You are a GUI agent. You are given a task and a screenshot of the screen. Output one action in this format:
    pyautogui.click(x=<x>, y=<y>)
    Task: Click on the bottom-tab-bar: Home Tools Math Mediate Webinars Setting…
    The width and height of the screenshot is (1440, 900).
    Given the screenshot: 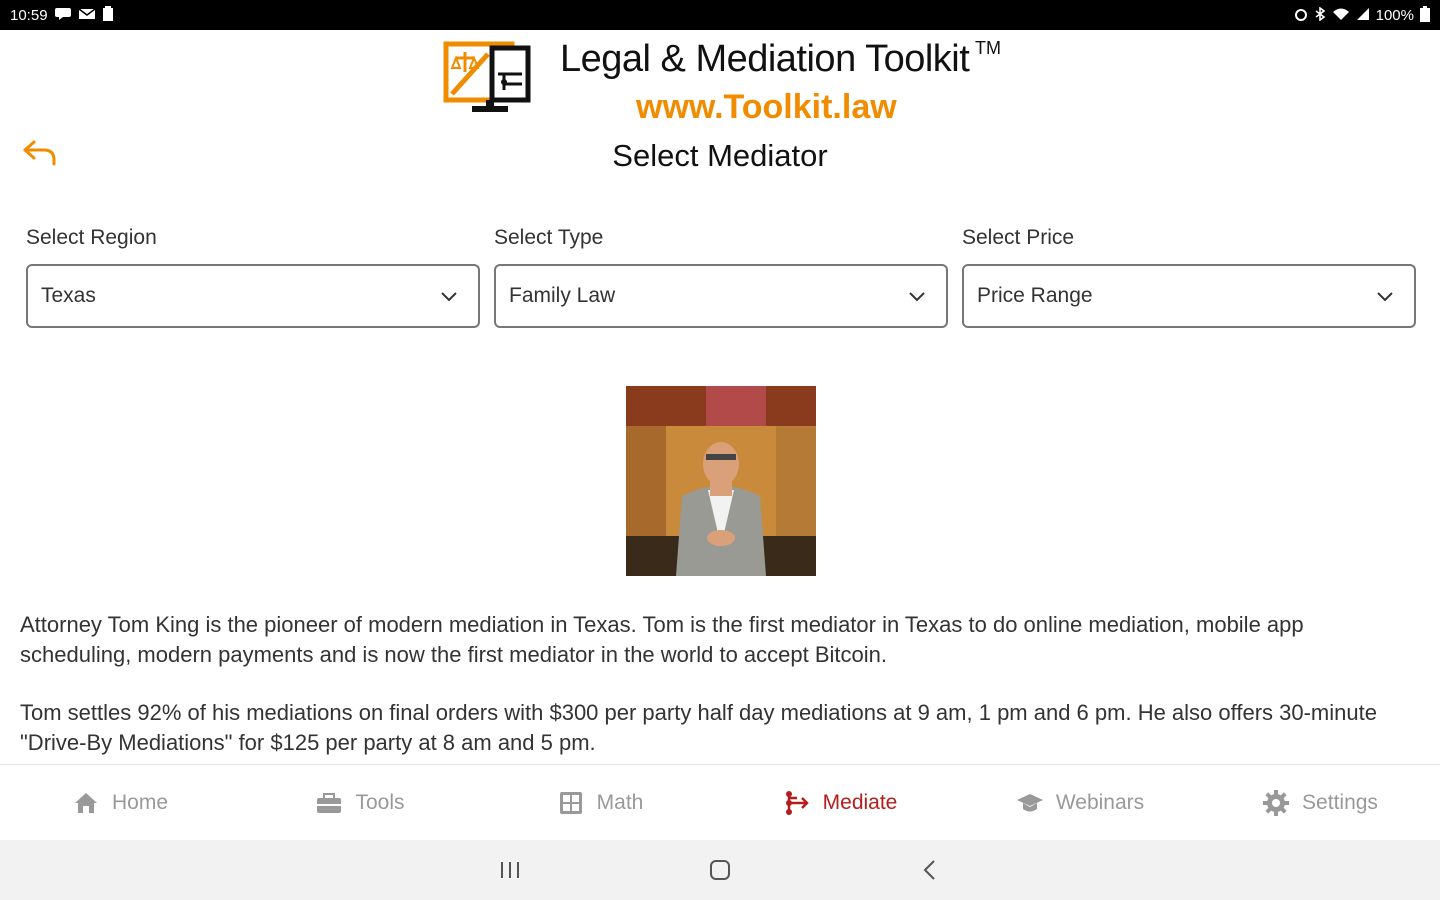 What is the action you would take?
    pyautogui.click(x=720, y=802)
    